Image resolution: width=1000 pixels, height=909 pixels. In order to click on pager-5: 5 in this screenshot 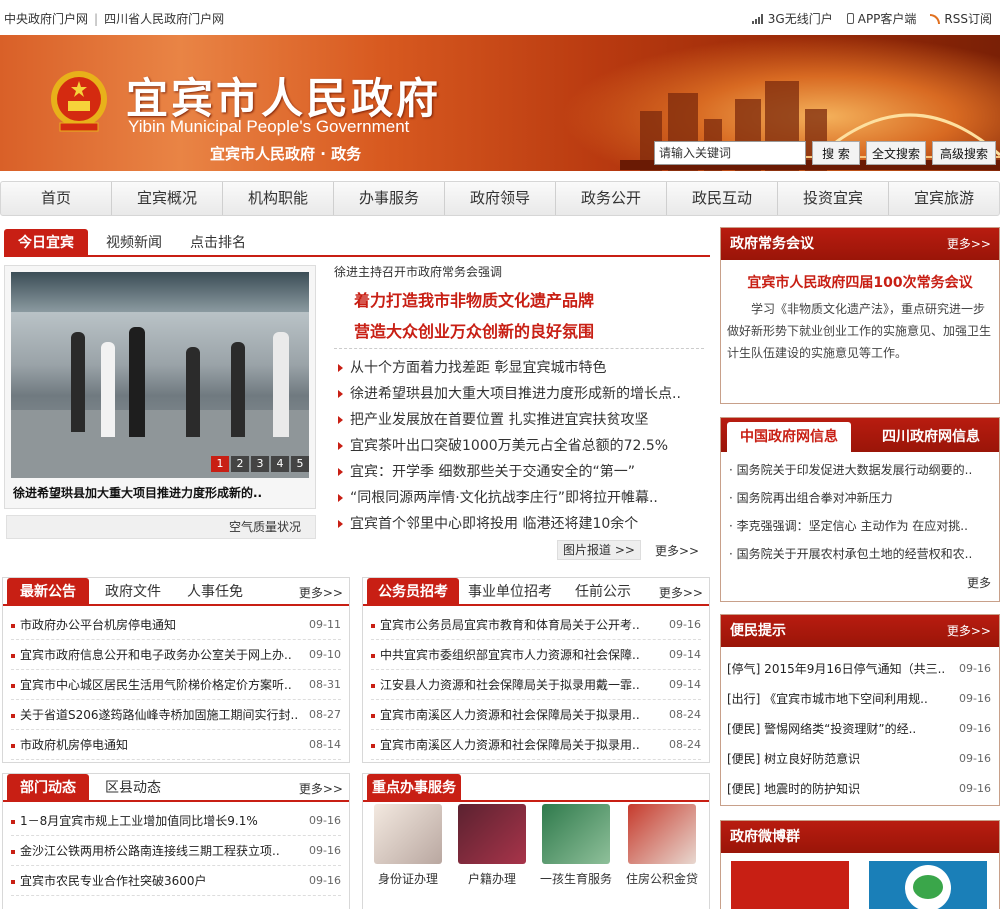, I will do `click(300, 464)`.